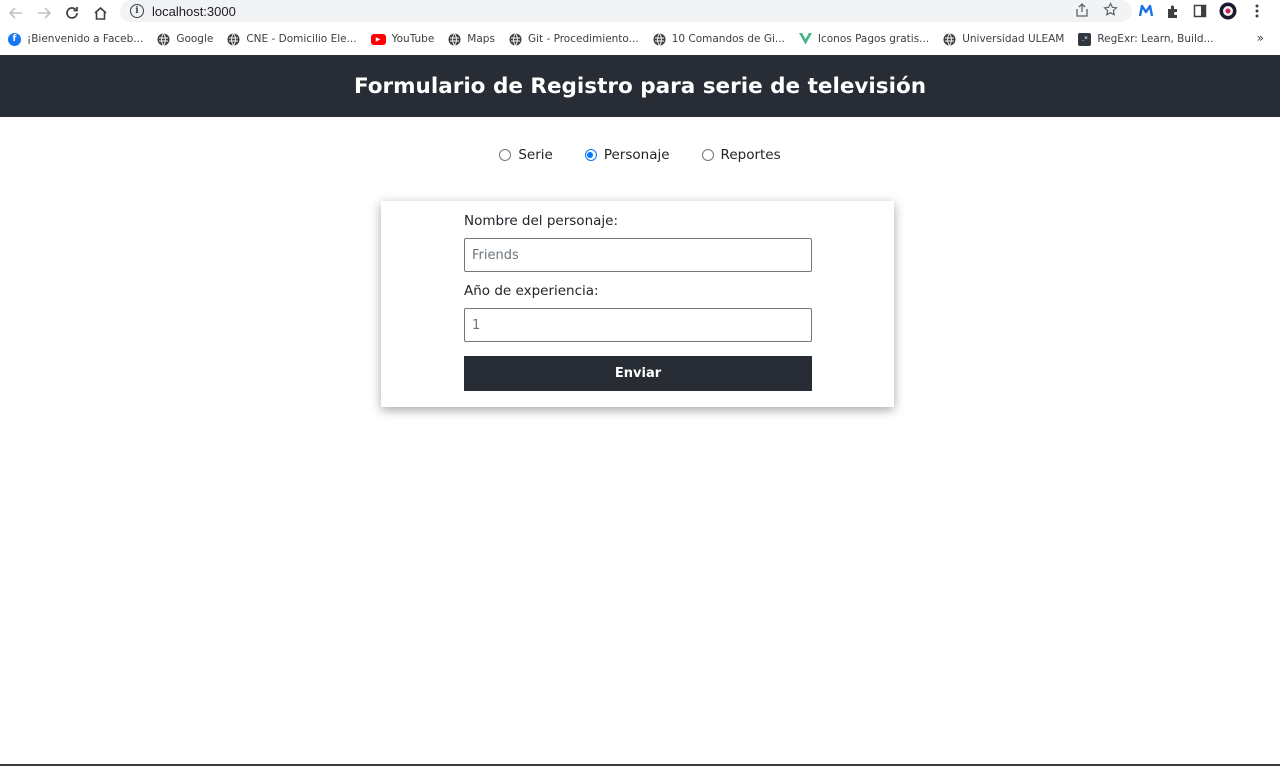 Image resolution: width=1280 pixels, height=766 pixels. Describe the element at coordinates (1085, 39) in the screenshot. I see `regexr-icon: .*` at that location.